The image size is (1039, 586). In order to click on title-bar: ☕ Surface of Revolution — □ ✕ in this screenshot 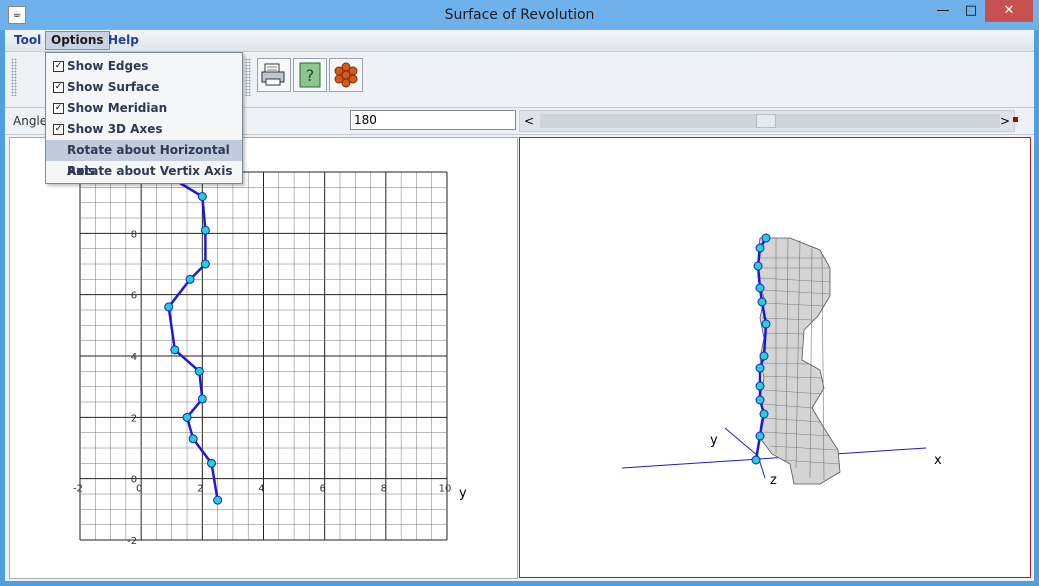, I will do `click(519, 15)`.